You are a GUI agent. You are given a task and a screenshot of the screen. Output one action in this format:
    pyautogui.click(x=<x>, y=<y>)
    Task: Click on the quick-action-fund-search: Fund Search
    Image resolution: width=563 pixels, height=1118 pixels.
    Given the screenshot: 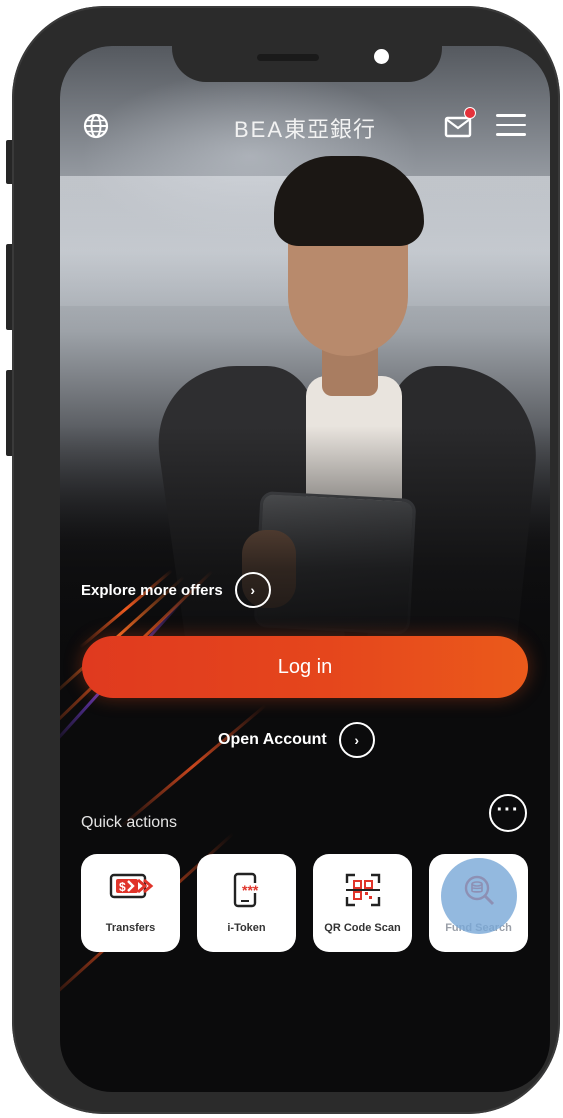 What is the action you would take?
    pyautogui.click(x=478, y=903)
    